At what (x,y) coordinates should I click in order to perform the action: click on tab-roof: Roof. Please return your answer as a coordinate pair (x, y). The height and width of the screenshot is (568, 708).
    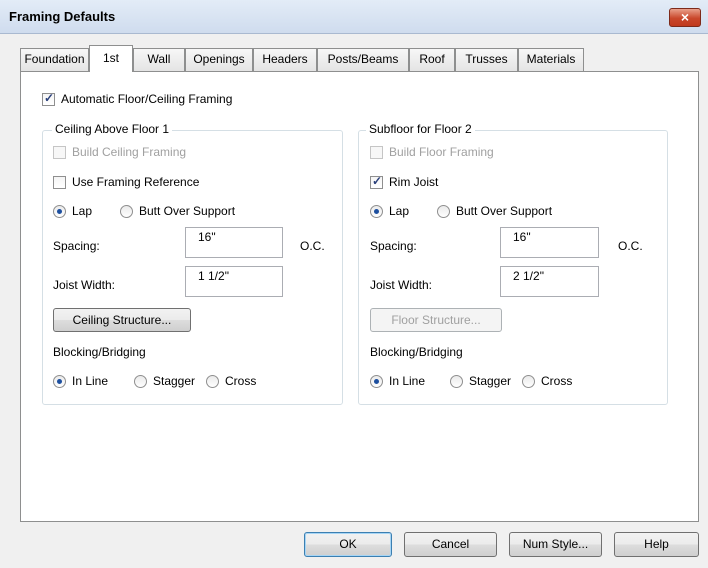
    Looking at the image, I should click on (432, 59).